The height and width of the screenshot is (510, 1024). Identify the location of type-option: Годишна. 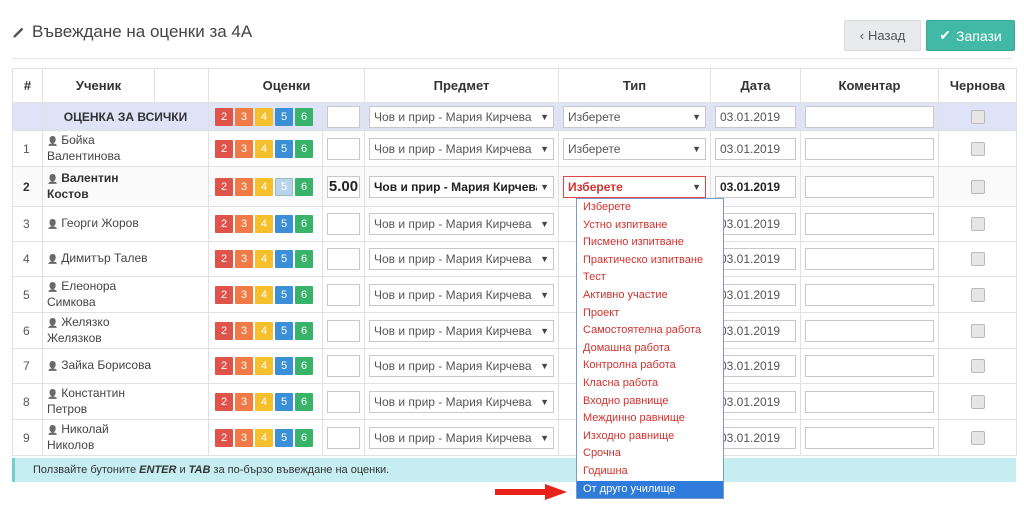
(650, 472).